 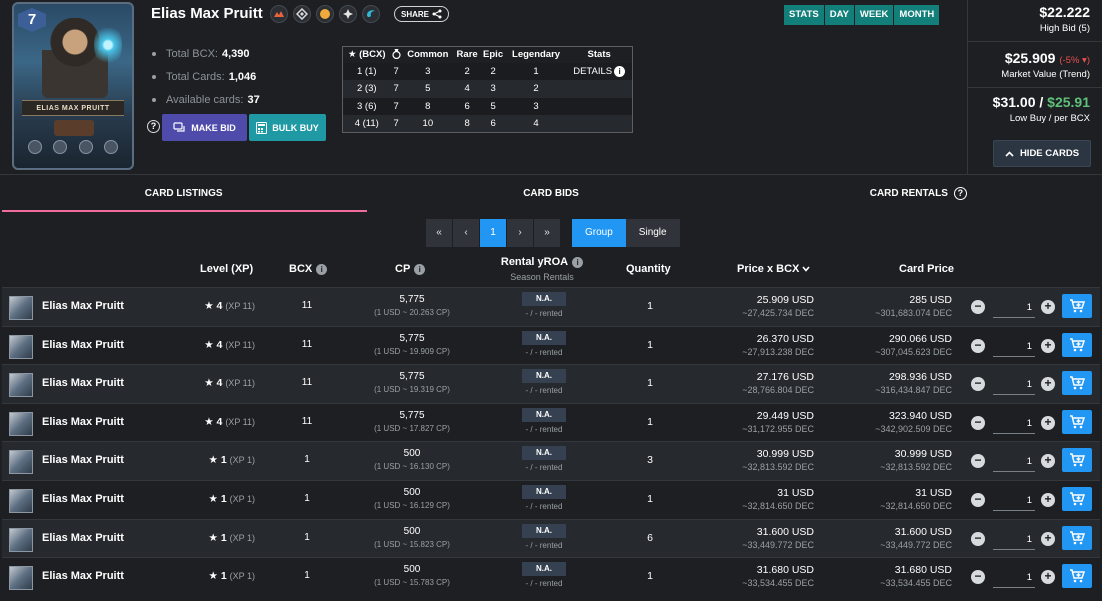 What do you see at coordinates (544, 530) in the screenshot?
I see `rental-yroa-badge: N.A.` at bounding box center [544, 530].